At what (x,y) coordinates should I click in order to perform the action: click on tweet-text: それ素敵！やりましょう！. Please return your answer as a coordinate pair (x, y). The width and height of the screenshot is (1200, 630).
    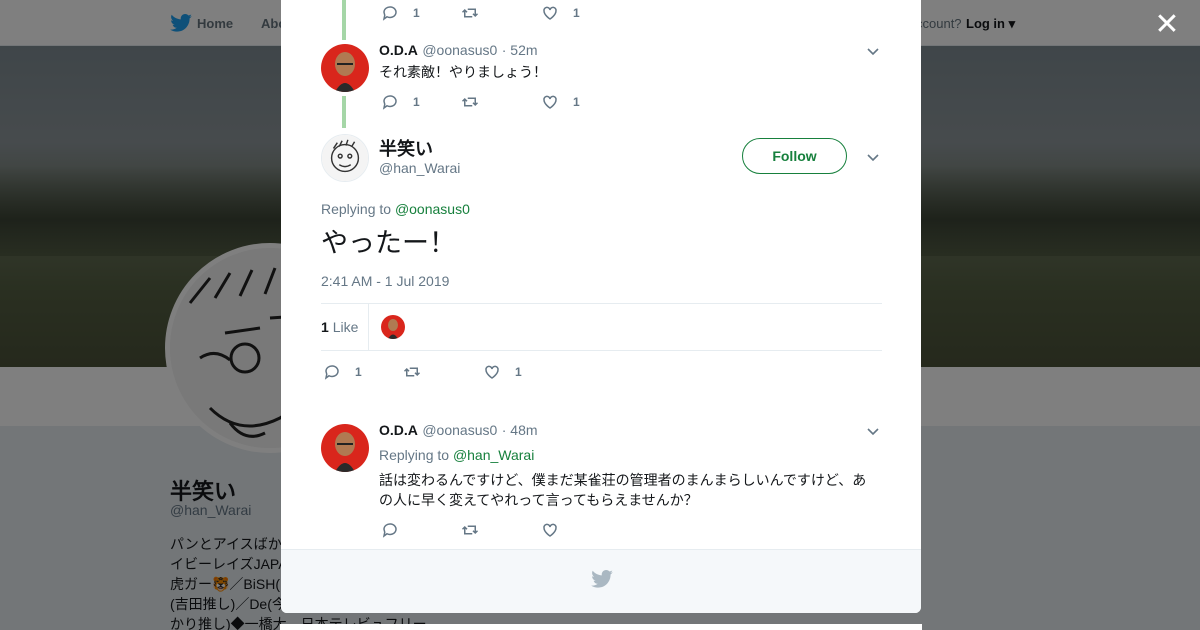
    Looking at the image, I should click on (463, 72).